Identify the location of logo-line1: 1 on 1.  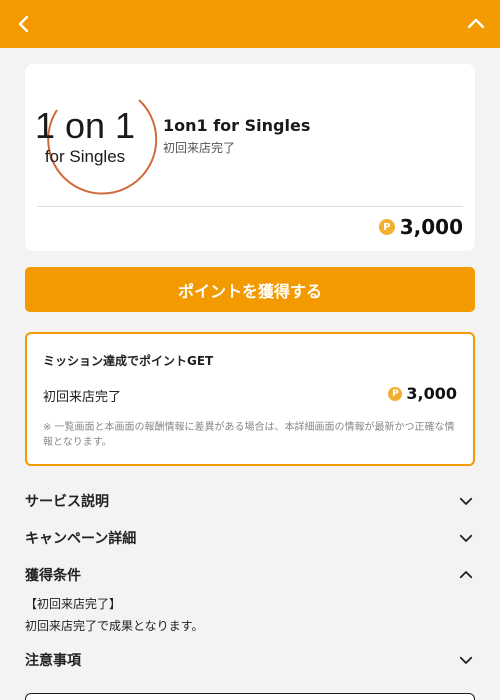
(85, 125).